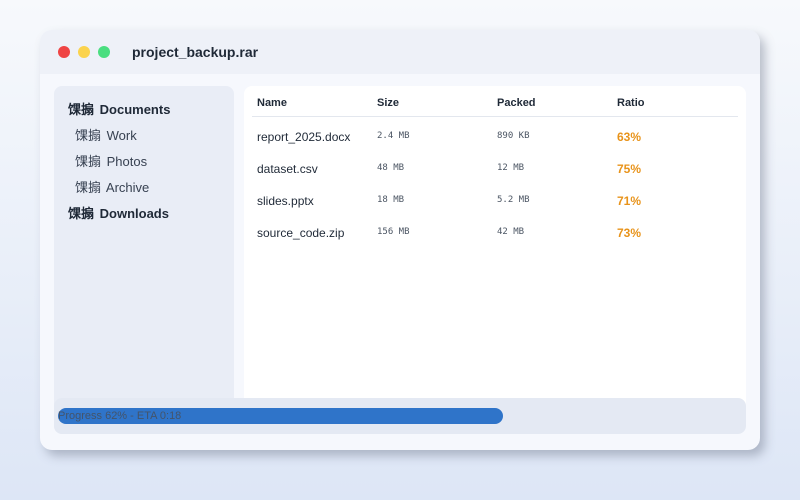  I want to click on file-name: report_2025.docx, so click(304, 137).